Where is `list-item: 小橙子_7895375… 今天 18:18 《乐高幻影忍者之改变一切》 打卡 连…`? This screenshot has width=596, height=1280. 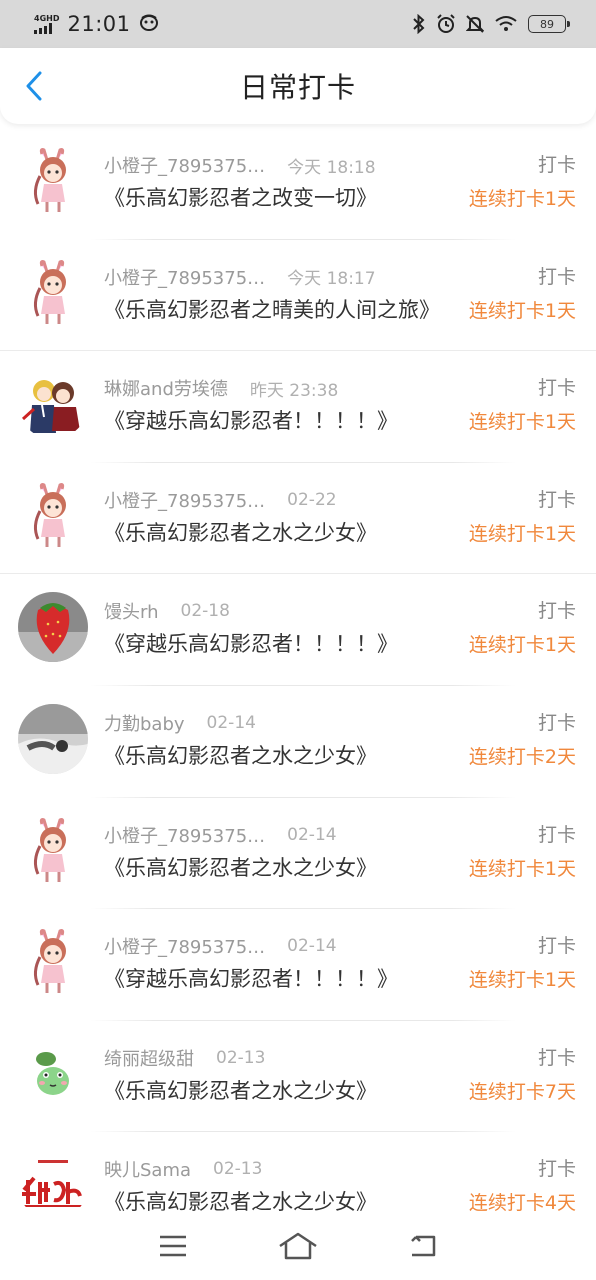 list-item: 小橙子_7895375… 今天 18:18 《乐高幻影忍者之改变一切》 打卡 连… is located at coordinates (298, 184).